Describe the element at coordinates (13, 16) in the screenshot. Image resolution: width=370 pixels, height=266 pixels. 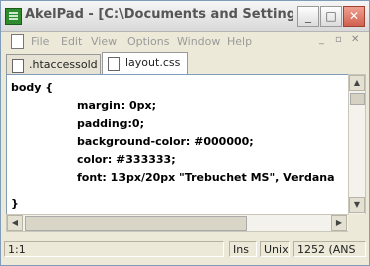
I see `akelpad-app-icon` at that location.